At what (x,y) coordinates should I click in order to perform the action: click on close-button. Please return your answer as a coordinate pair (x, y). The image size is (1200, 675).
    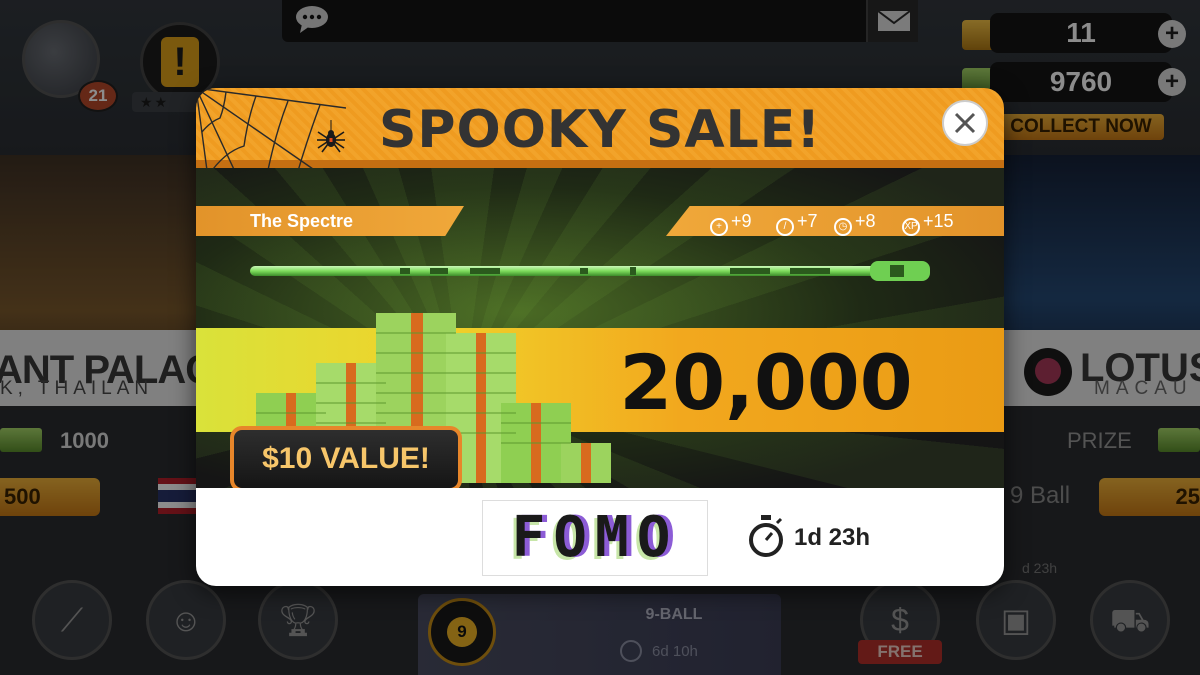
    Looking at the image, I should click on (965, 123).